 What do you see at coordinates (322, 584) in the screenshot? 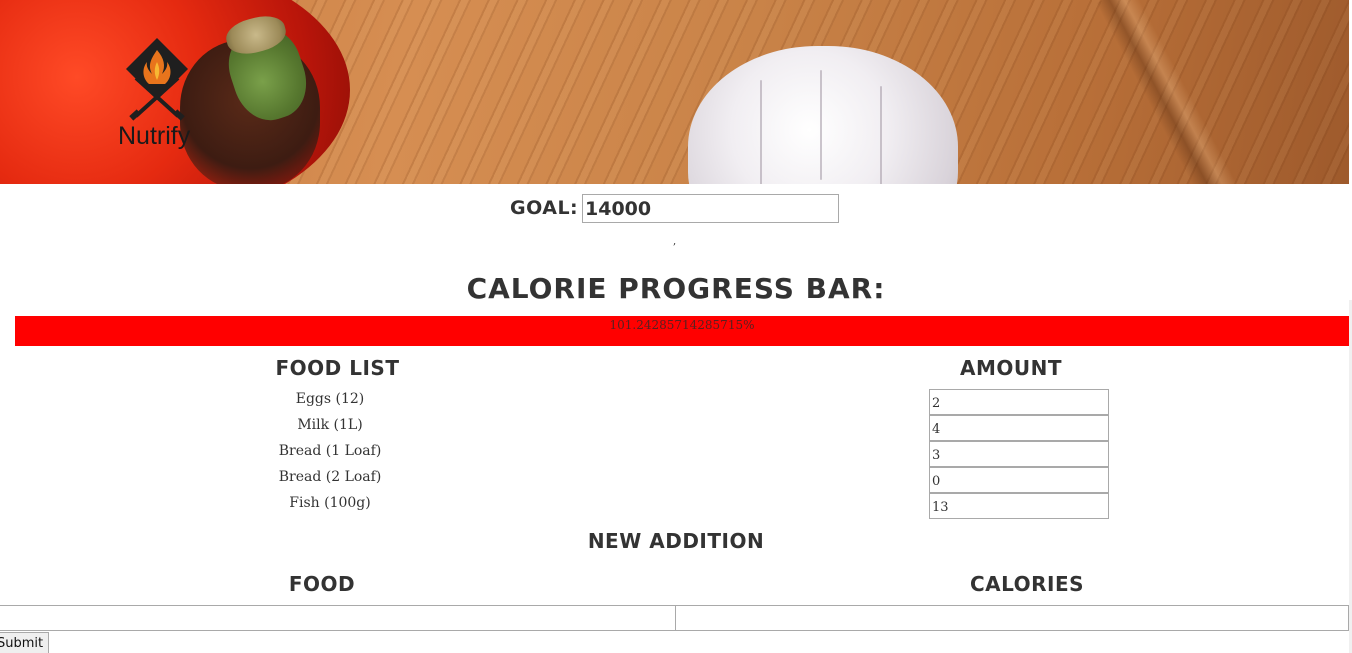
I see `food-header: FOOD` at bounding box center [322, 584].